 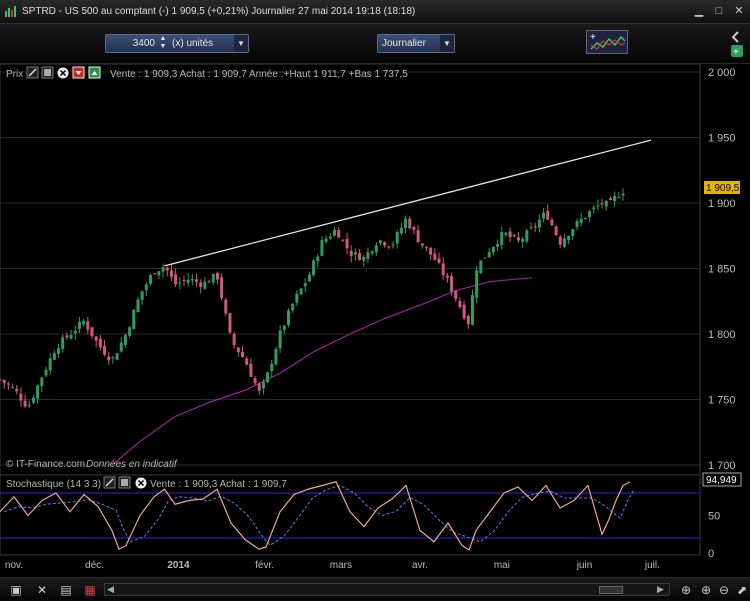 What do you see at coordinates (94, 72) in the screenshot?
I see `move-up-icon` at bounding box center [94, 72].